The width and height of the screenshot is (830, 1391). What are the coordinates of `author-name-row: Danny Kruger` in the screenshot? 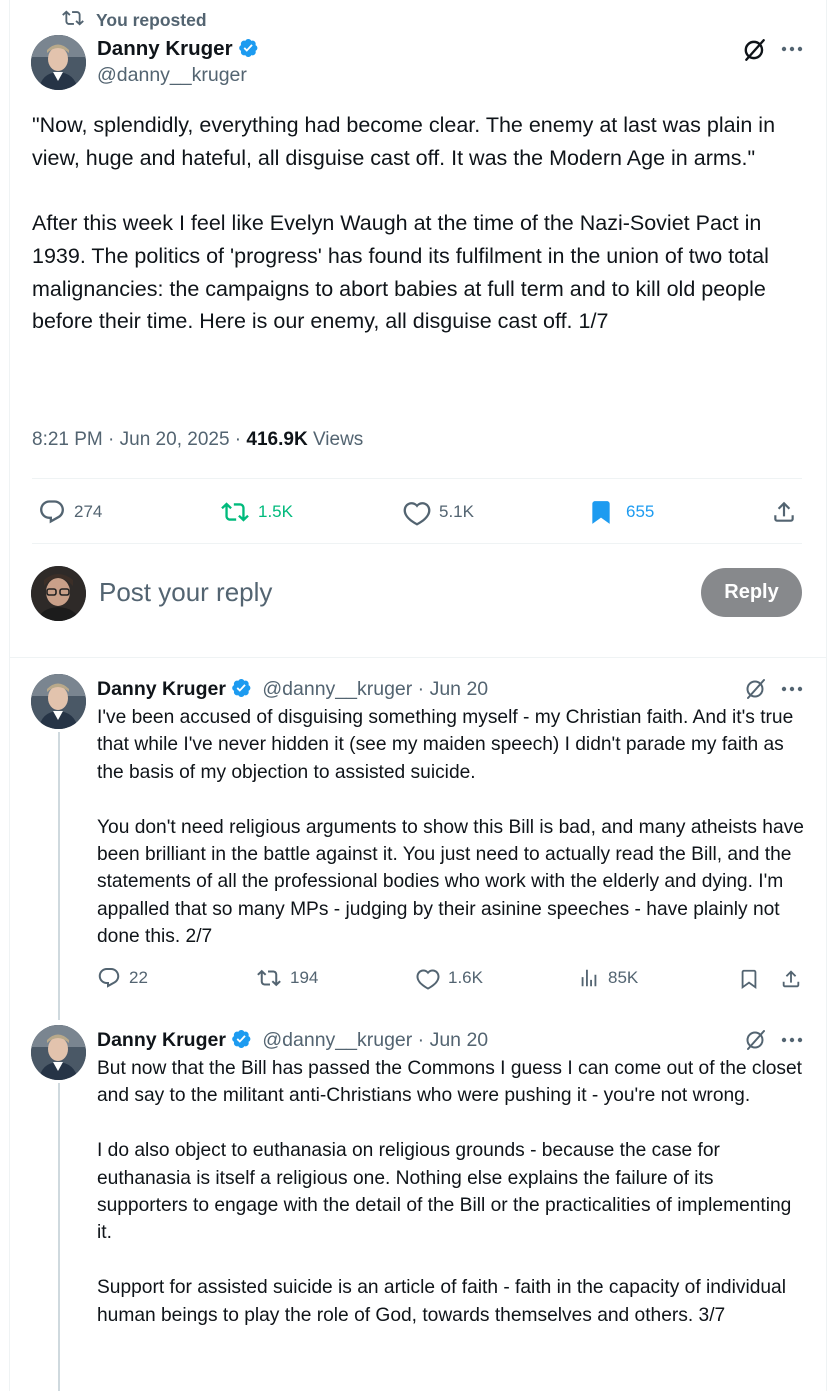 It's located at (178, 49).